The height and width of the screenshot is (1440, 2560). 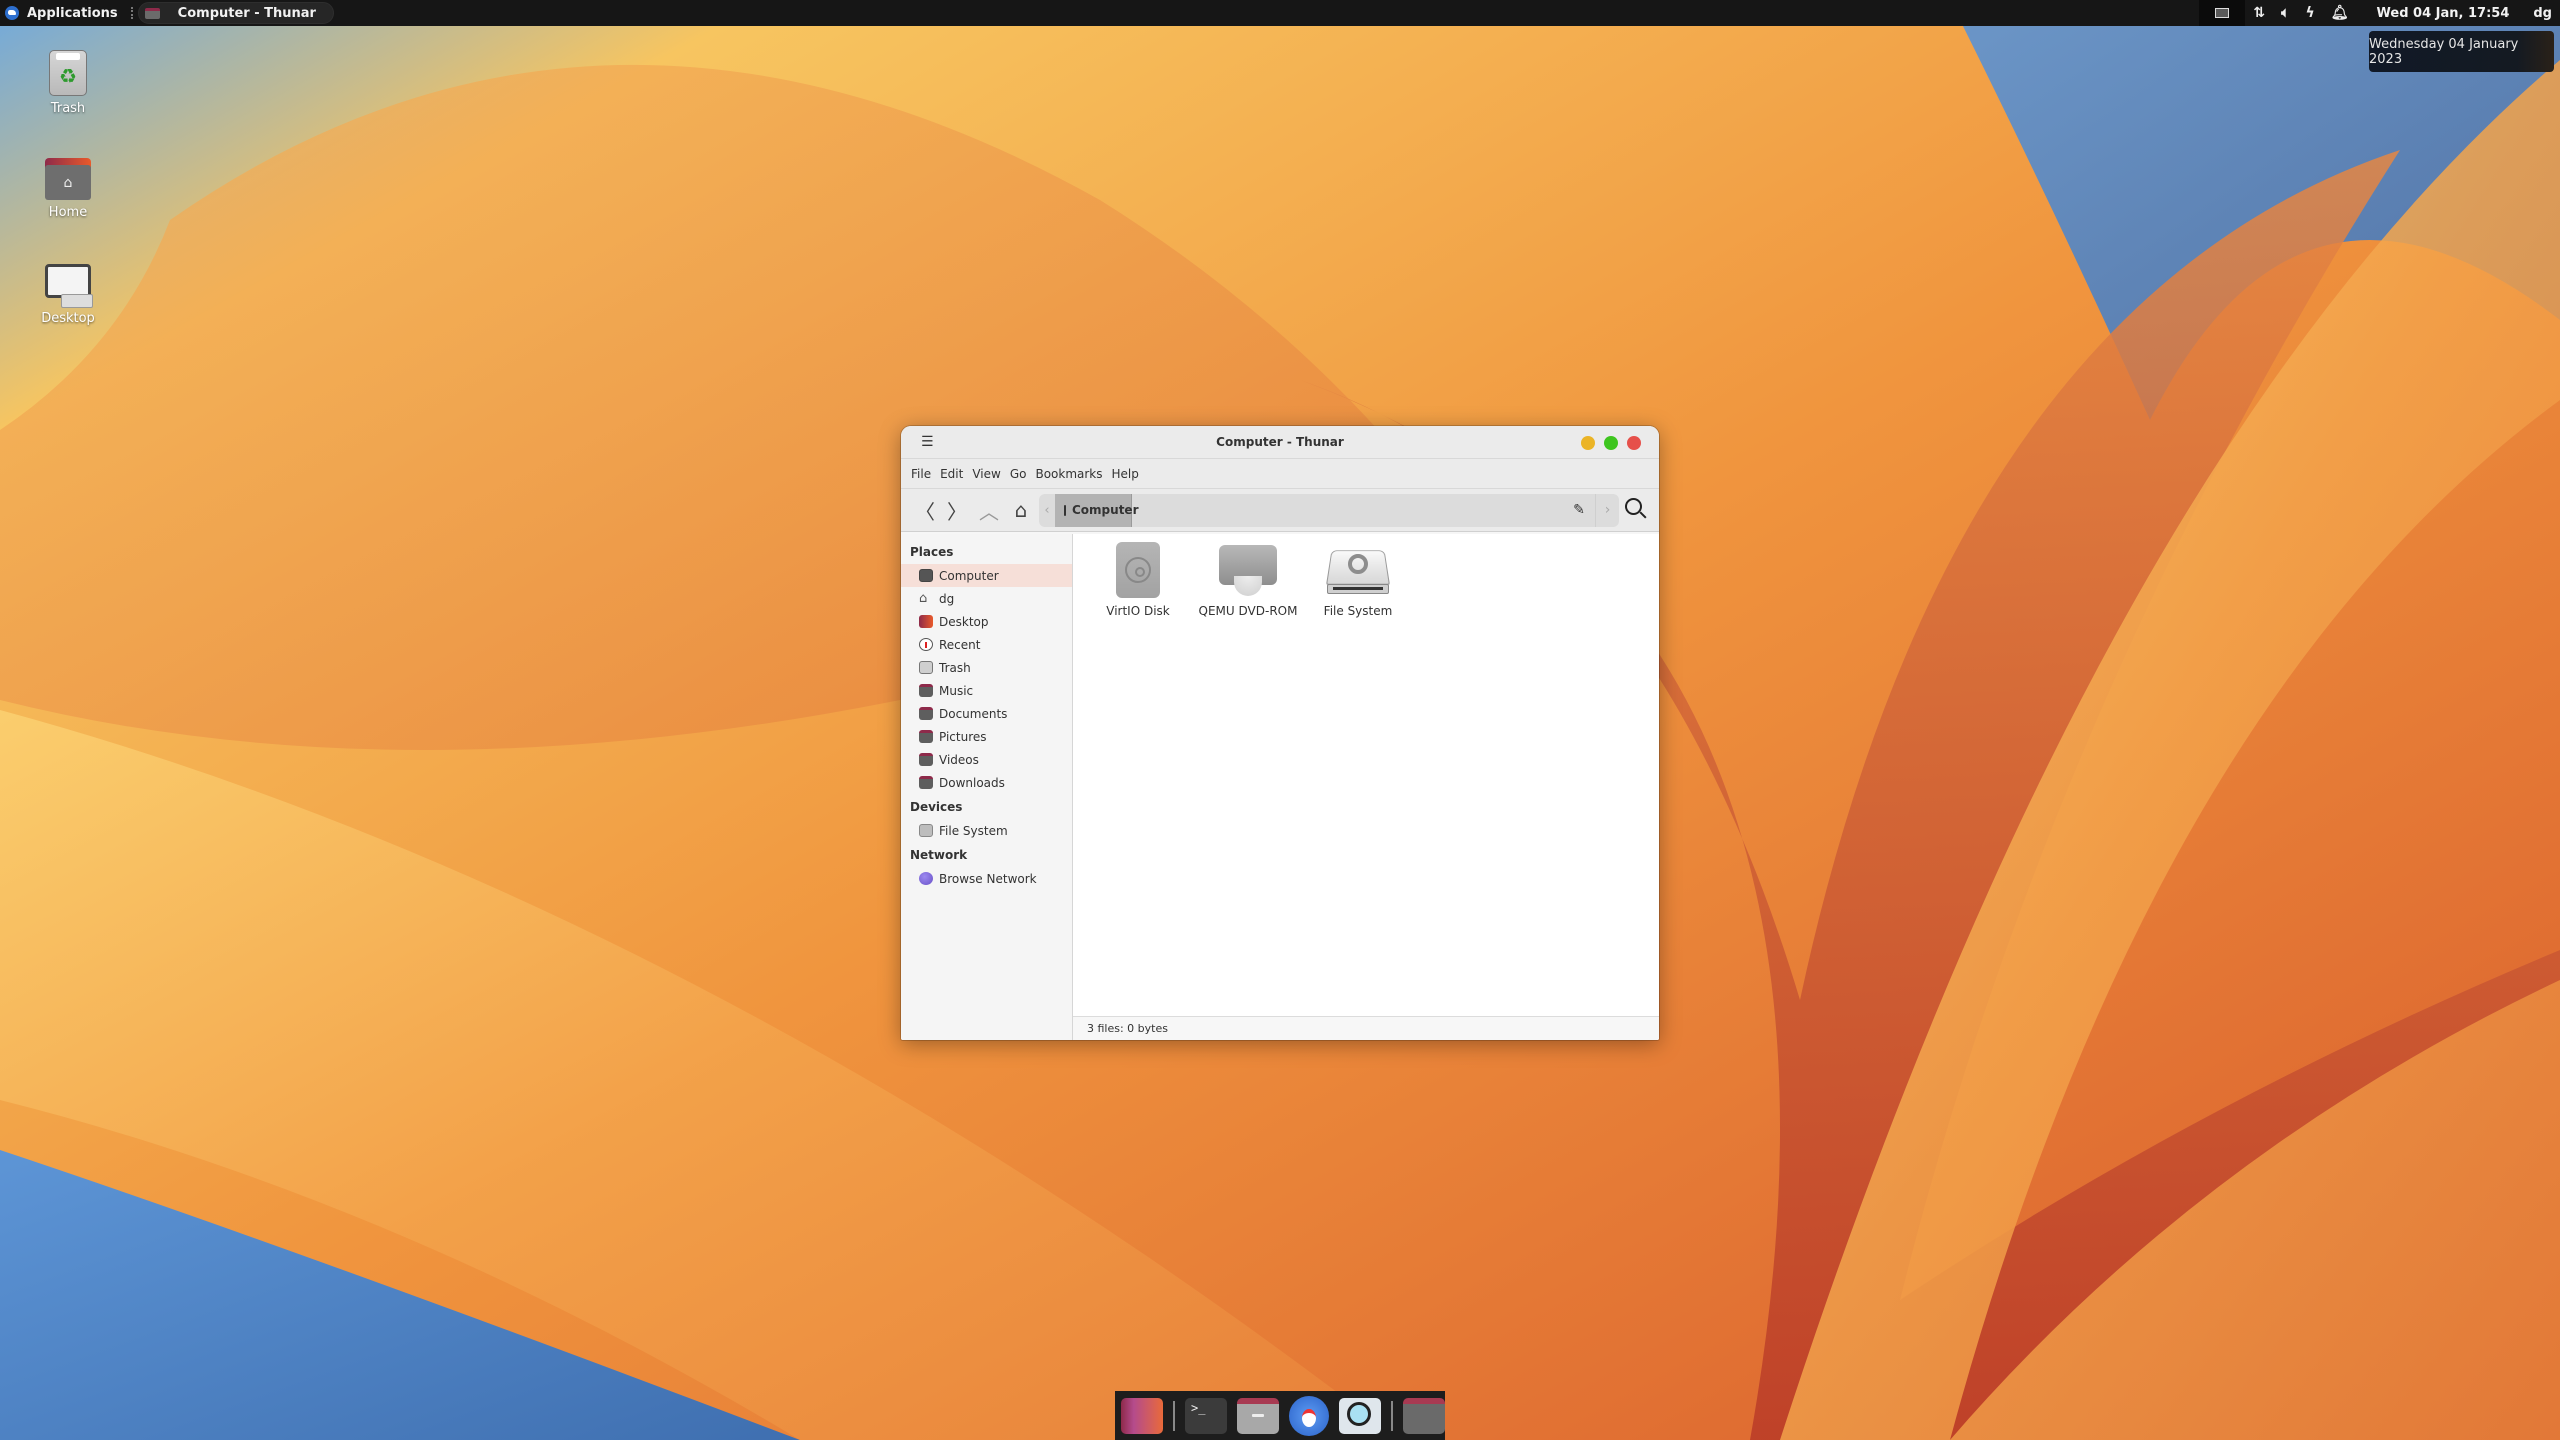 What do you see at coordinates (926, 759) in the screenshot?
I see `videos-folder-icon` at bounding box center [926, 759].